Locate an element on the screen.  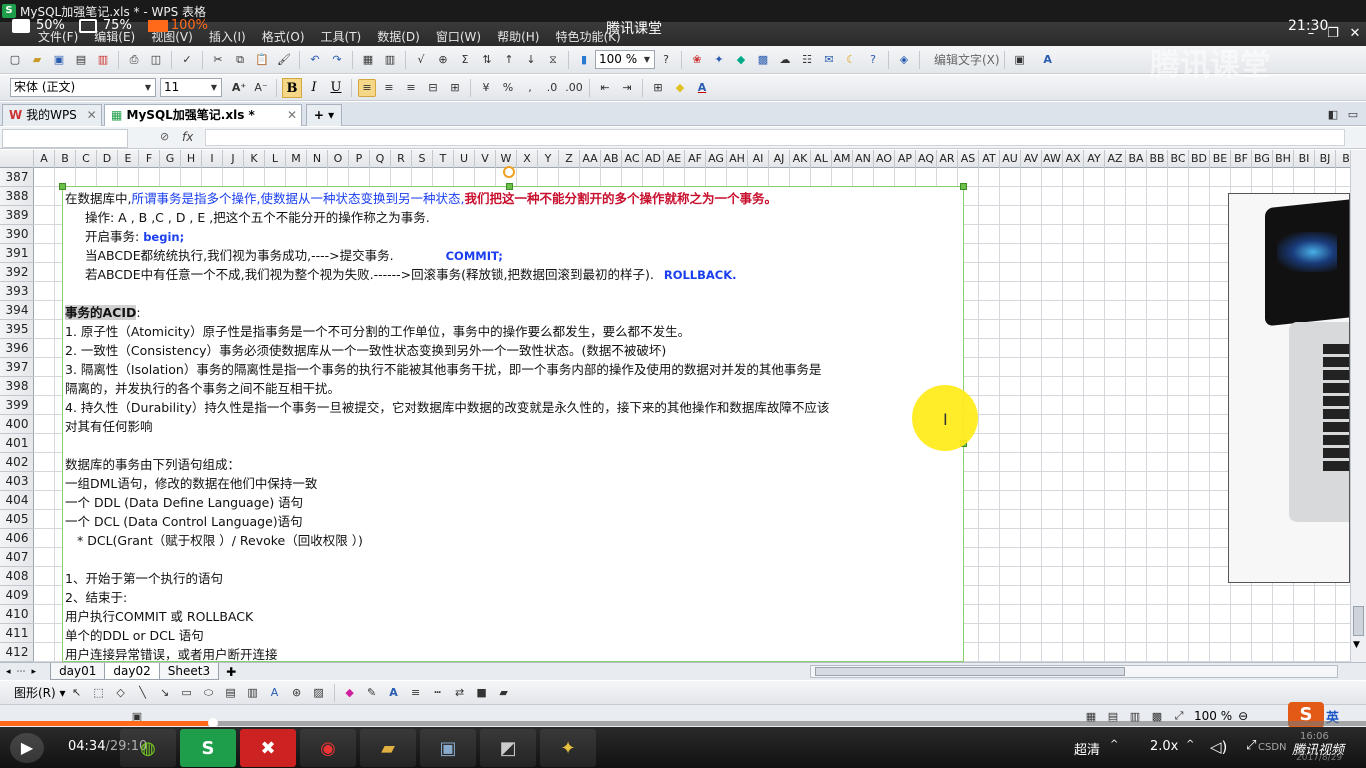
row-header: 398 is located at coordinates (17, 386).